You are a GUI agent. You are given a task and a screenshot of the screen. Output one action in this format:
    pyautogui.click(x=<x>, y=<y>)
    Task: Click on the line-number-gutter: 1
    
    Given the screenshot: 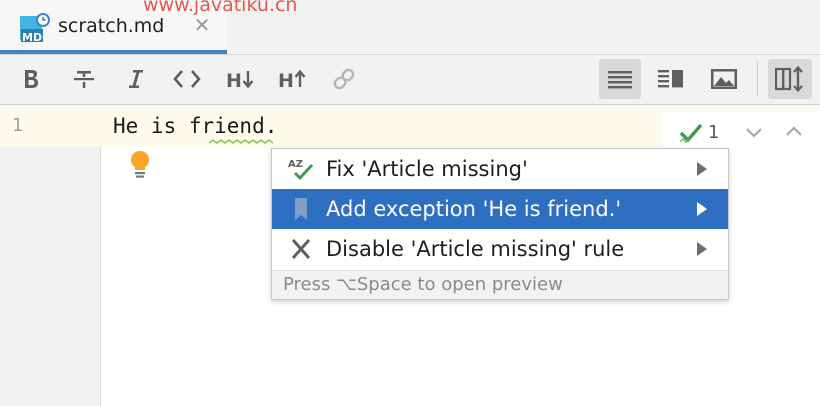 What is the action you would take?
    pyautogui.click(x=50, y=255)
    